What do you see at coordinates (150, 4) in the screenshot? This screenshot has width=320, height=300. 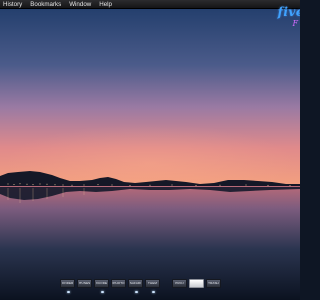 I see `menu-bar: History Bookmarks Window Help` at bounding box center [150, 4].